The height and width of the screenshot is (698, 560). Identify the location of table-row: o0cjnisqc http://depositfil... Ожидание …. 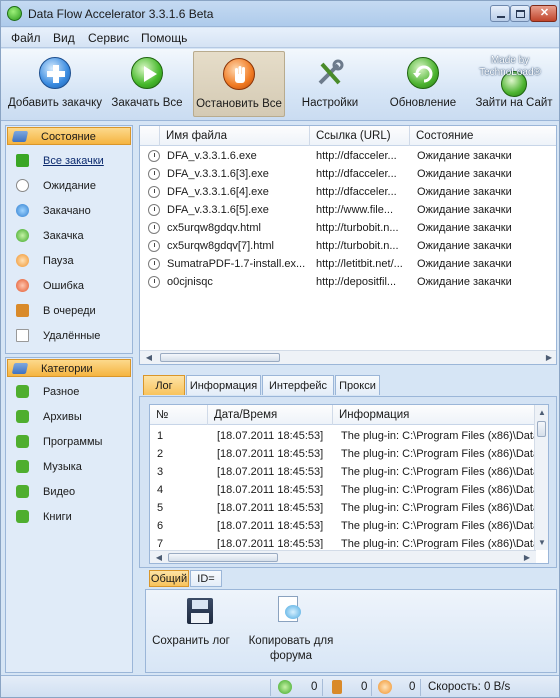
(348, 282).